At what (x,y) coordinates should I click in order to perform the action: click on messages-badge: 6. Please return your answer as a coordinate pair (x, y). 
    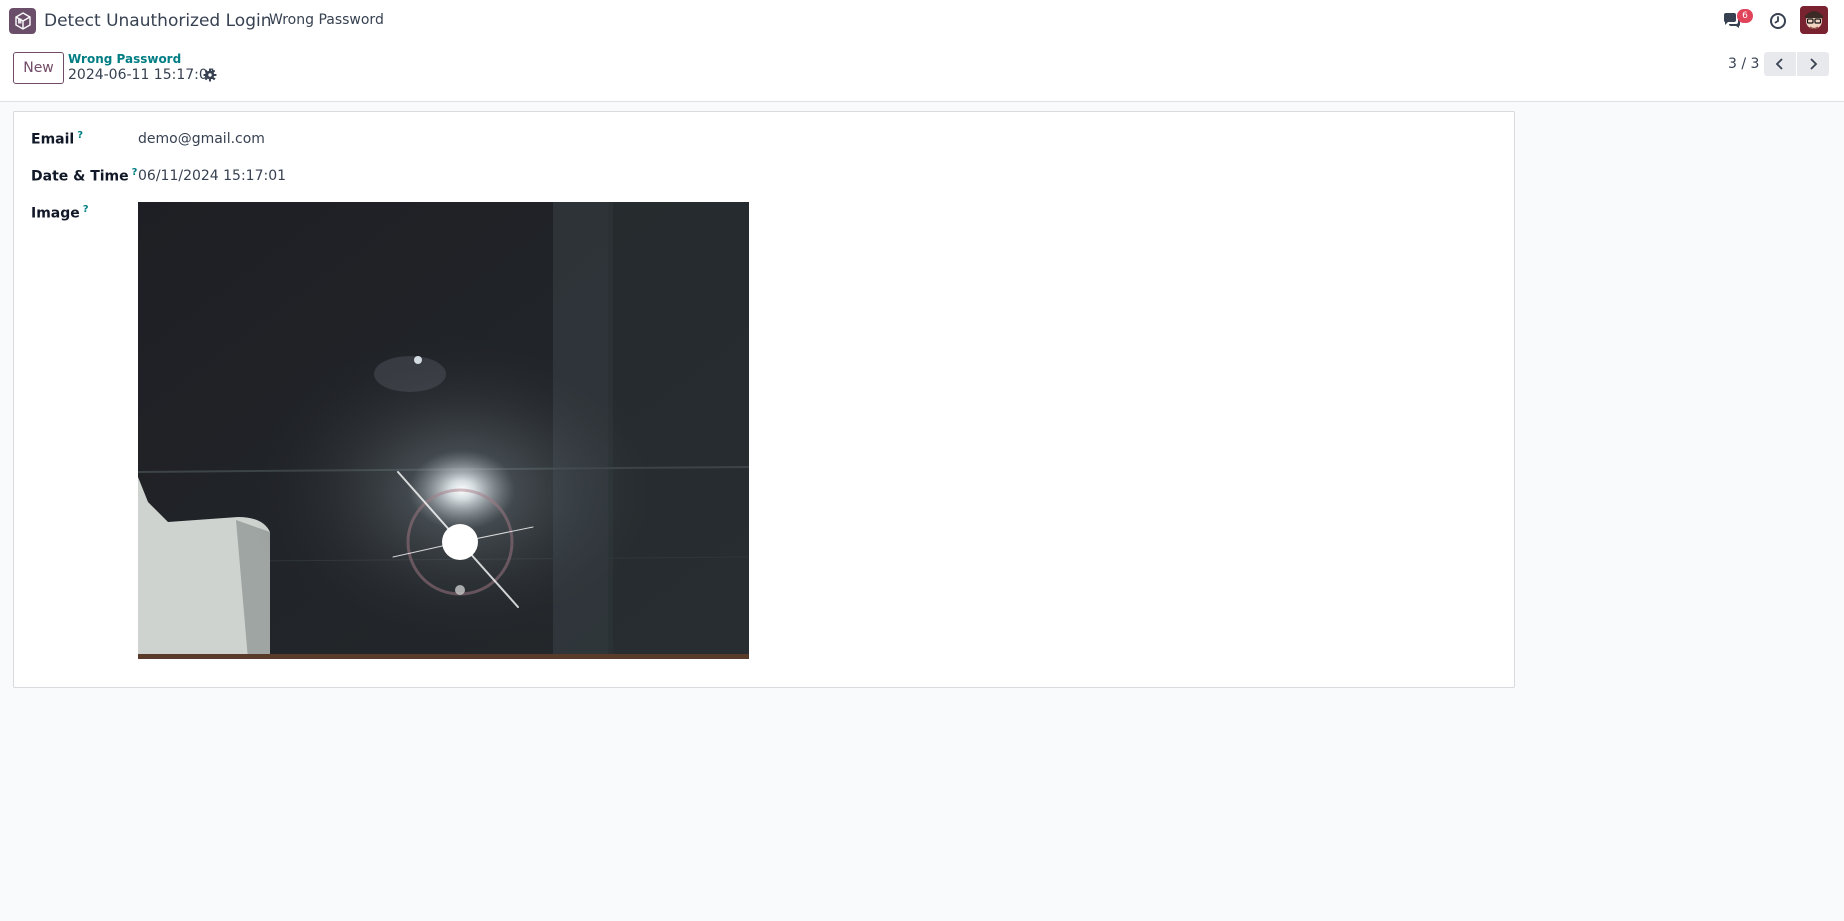
    Looking at the image, I should click on (1745, 16).